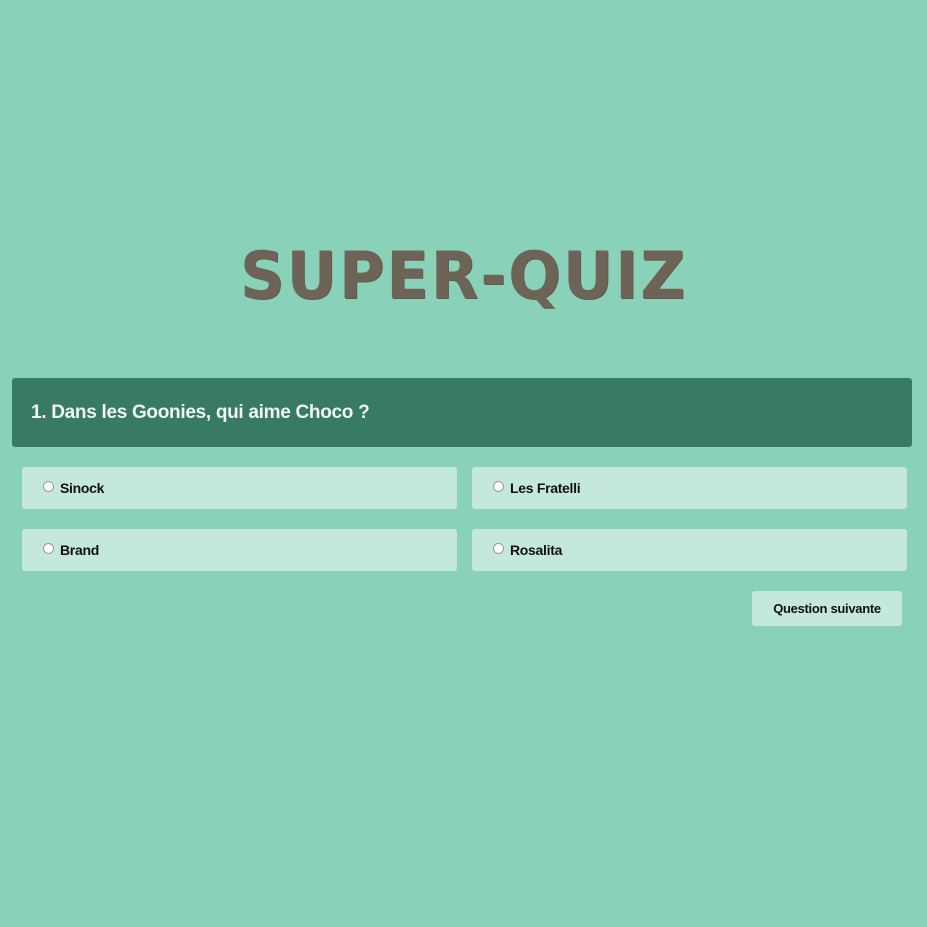  Describe the element at coordinates (689, 550) in the screenshot. I see `answer-option-4: Rosalita` at that location.